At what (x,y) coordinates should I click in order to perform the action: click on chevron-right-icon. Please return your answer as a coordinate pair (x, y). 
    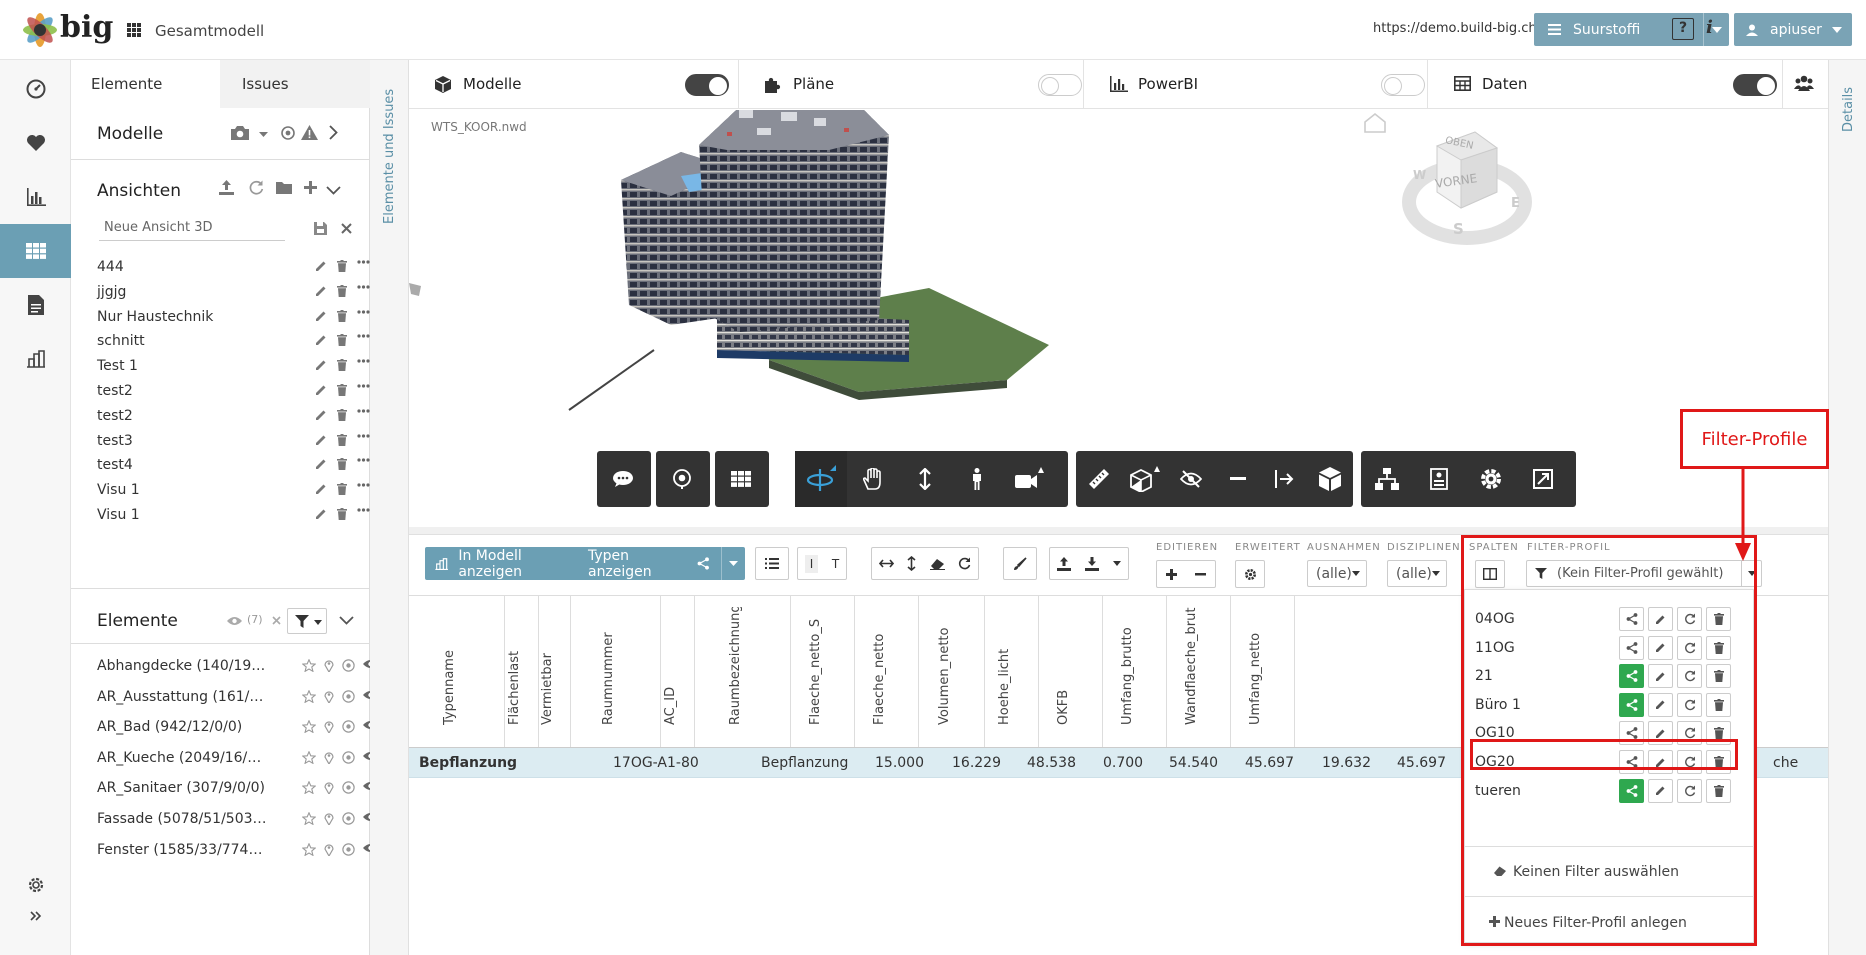
    Looking at the image, I should click on (333, 132).